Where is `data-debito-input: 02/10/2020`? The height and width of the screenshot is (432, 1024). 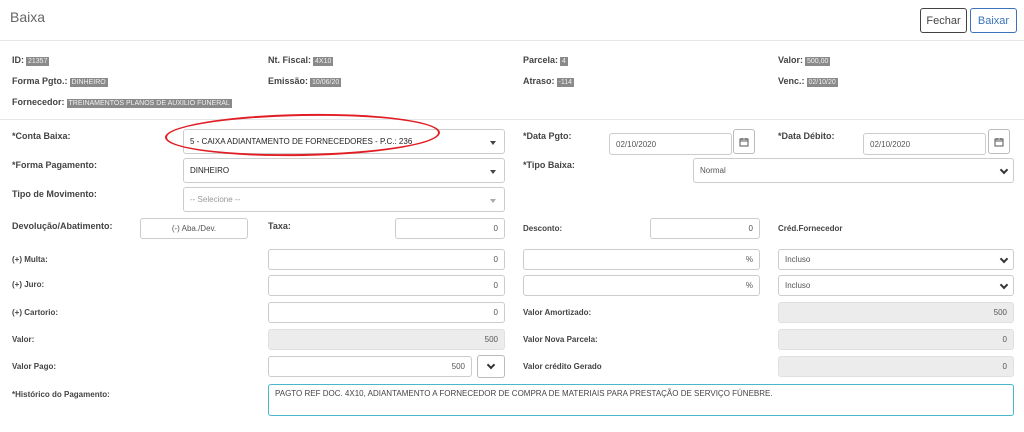 data-debito-input: 02/10/2020 is located at coordinates (924, 144).